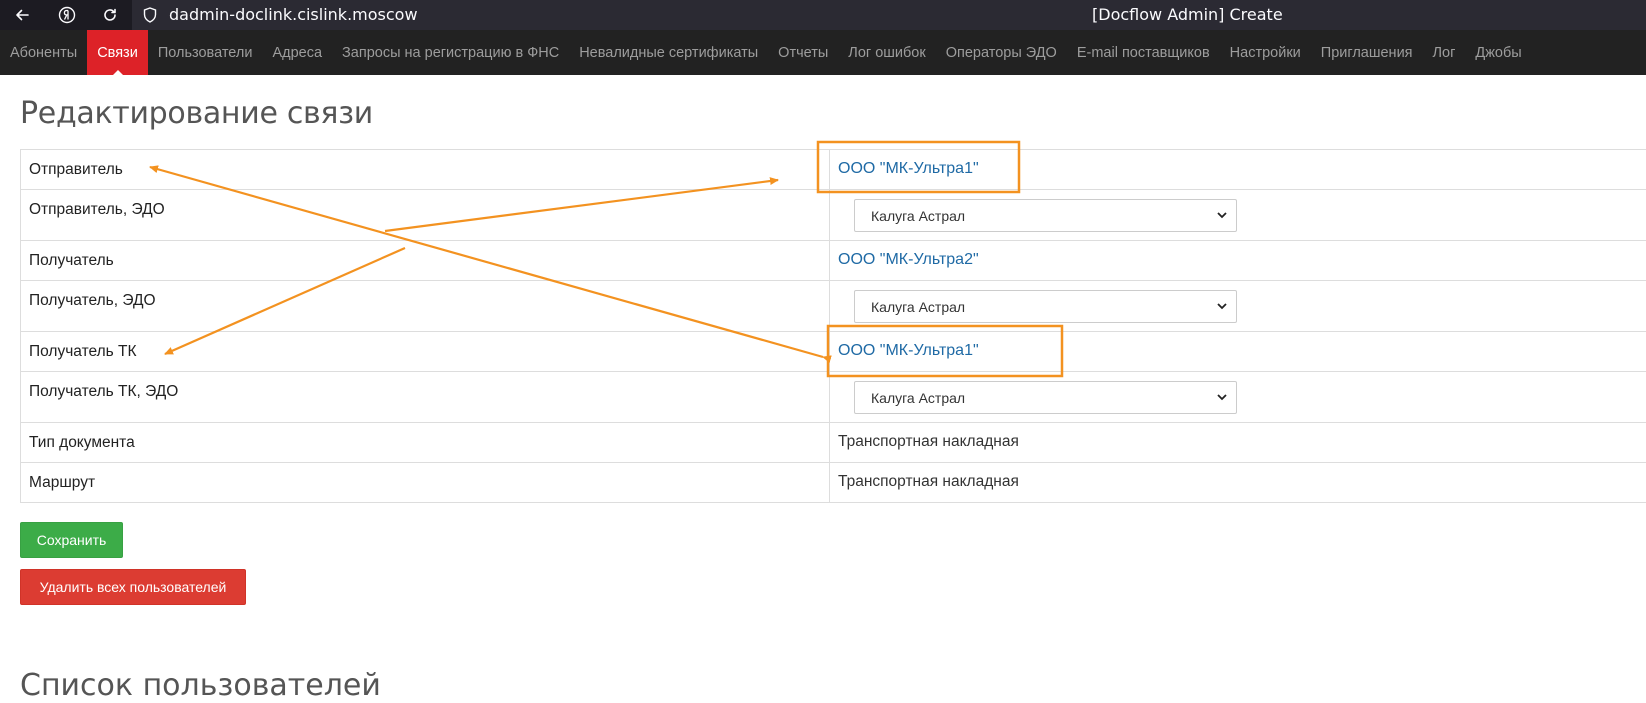 The height and width of the screenshot is (703, 1646). What do you see at coordinates (425, 170) in the screenshot?
I see `sender-label: Отправитель` at bounding box center [425, 170].